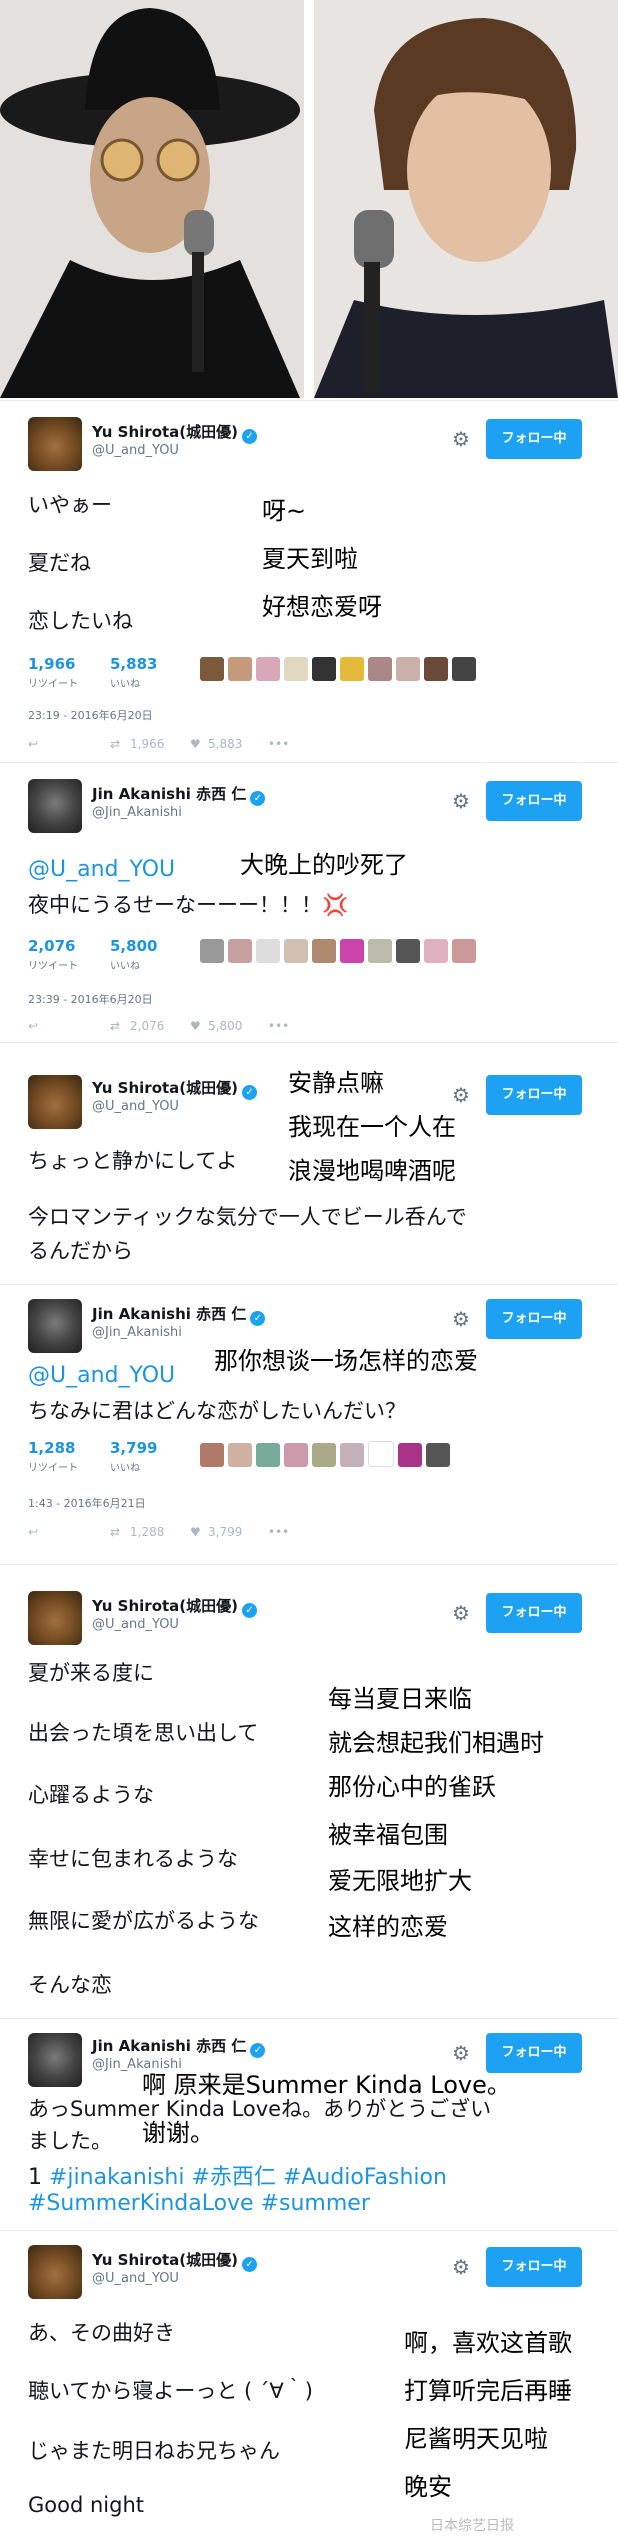 This screenshot has height=2542, width=618. Describe the element at coordinates (70, 2141) in the screenshot. I see `tweet-line: ました。` at that location.